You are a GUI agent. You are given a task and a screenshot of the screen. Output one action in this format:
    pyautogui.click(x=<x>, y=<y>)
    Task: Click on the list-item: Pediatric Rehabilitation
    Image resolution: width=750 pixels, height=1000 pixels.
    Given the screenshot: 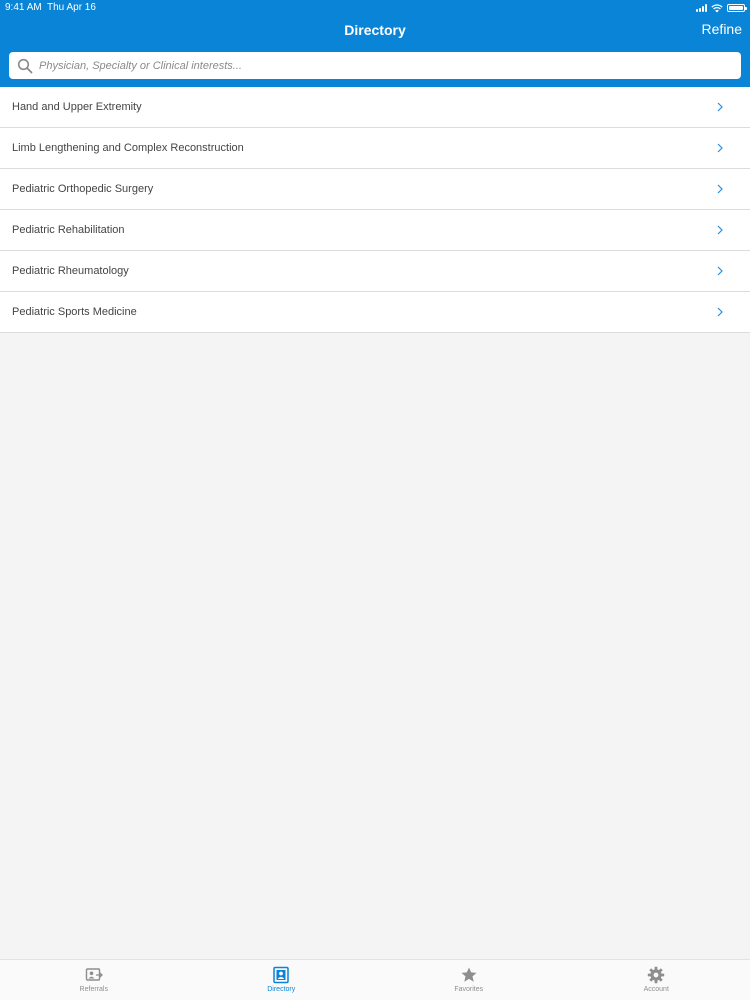 What is the action you would take?
    pyautogui.click(x=375, y=230)
    